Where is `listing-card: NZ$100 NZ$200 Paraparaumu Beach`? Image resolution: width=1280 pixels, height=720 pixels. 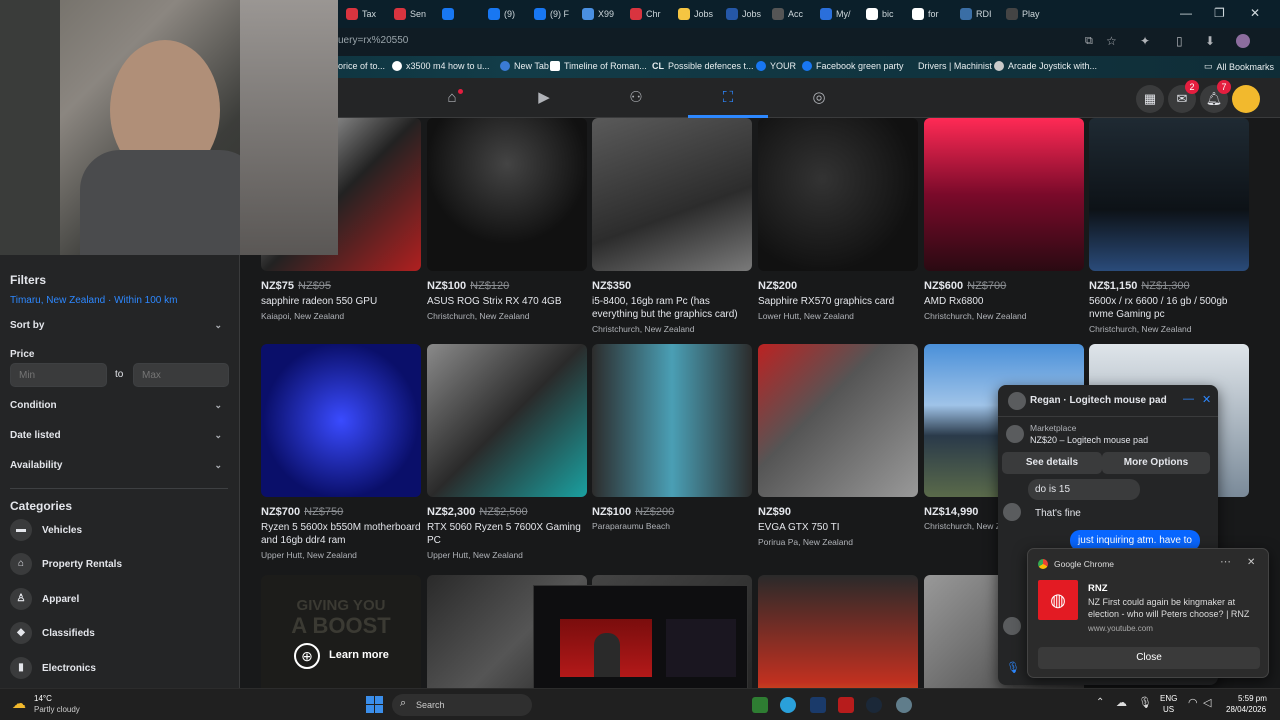
listing-card: NZ$100 NZ$200 Paraparaumu Beach is located at coordinates (672, 437).